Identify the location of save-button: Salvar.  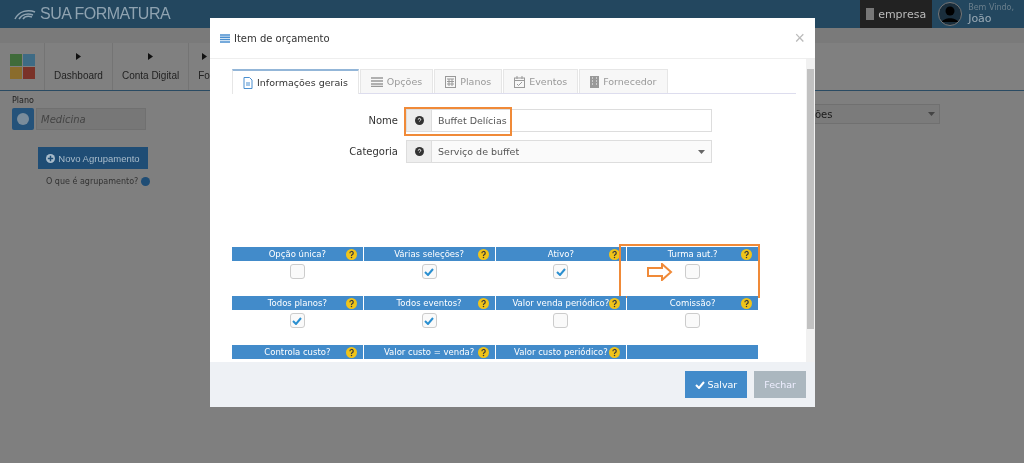
(716, 384).